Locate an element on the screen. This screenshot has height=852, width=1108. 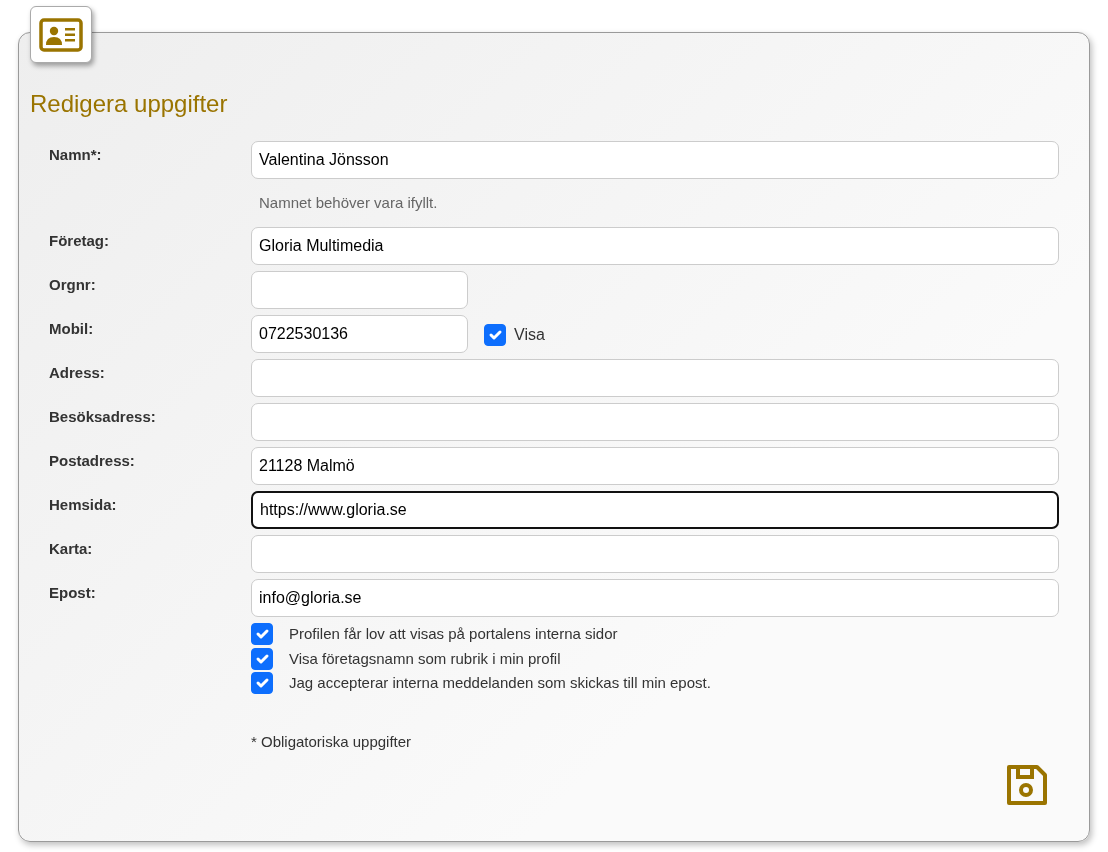
input-field: Valentina Jönsson is located at coordinates (655, 160).